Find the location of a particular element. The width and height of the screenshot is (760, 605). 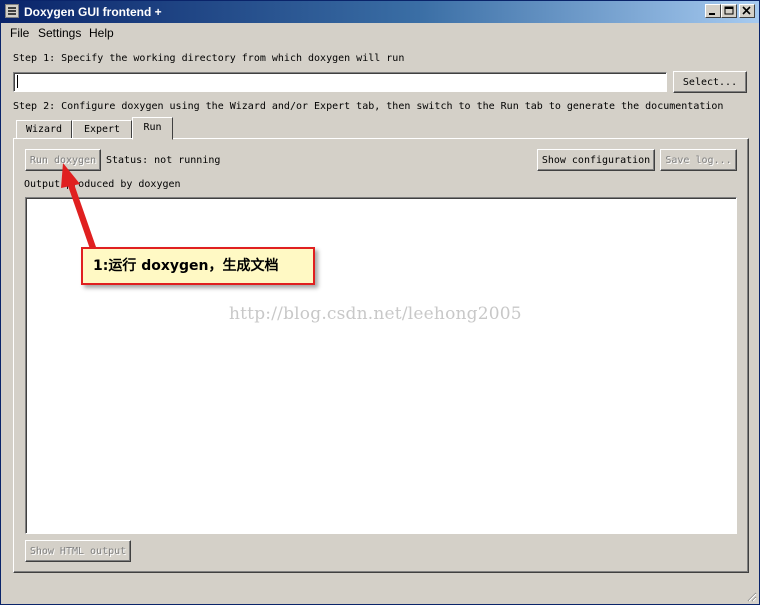

annotation-callout: 1:运行 doxygen，生成文档 is located at coordinates (198, 266).